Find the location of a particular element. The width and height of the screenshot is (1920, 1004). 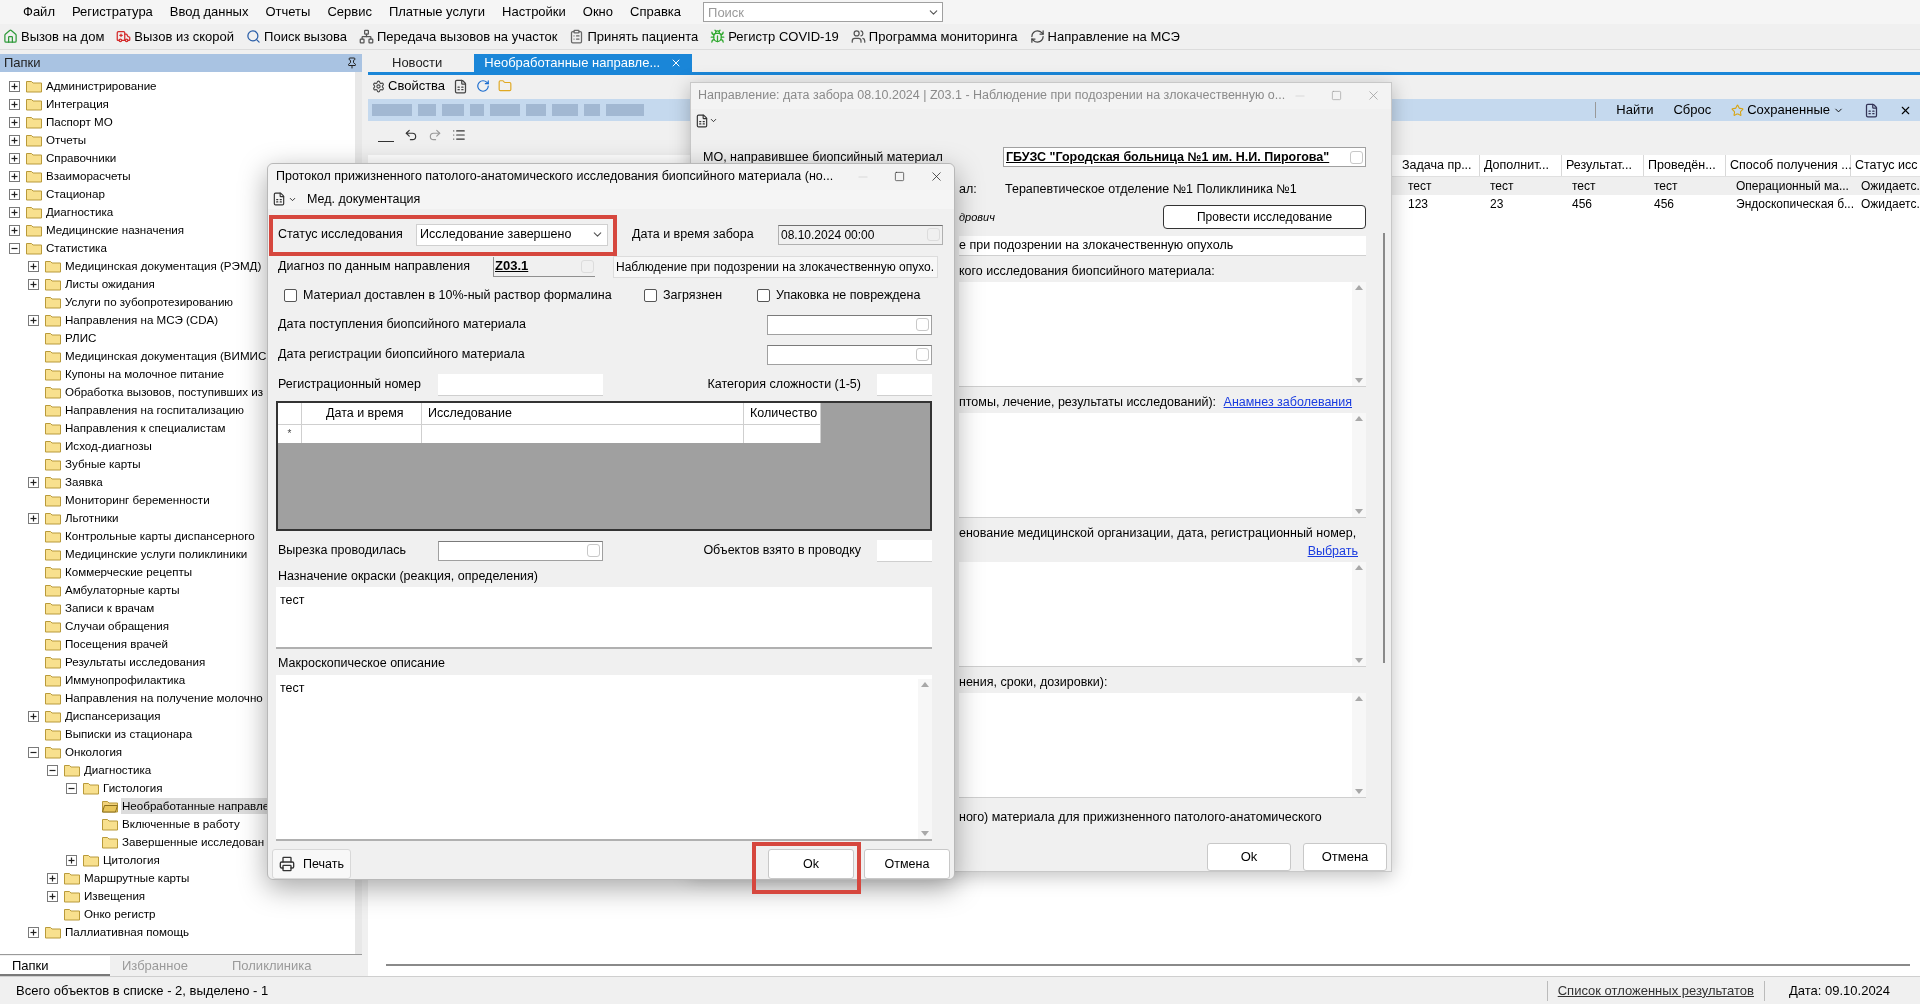

tree-item: Онко регистр is located at coordinates (120, 914).